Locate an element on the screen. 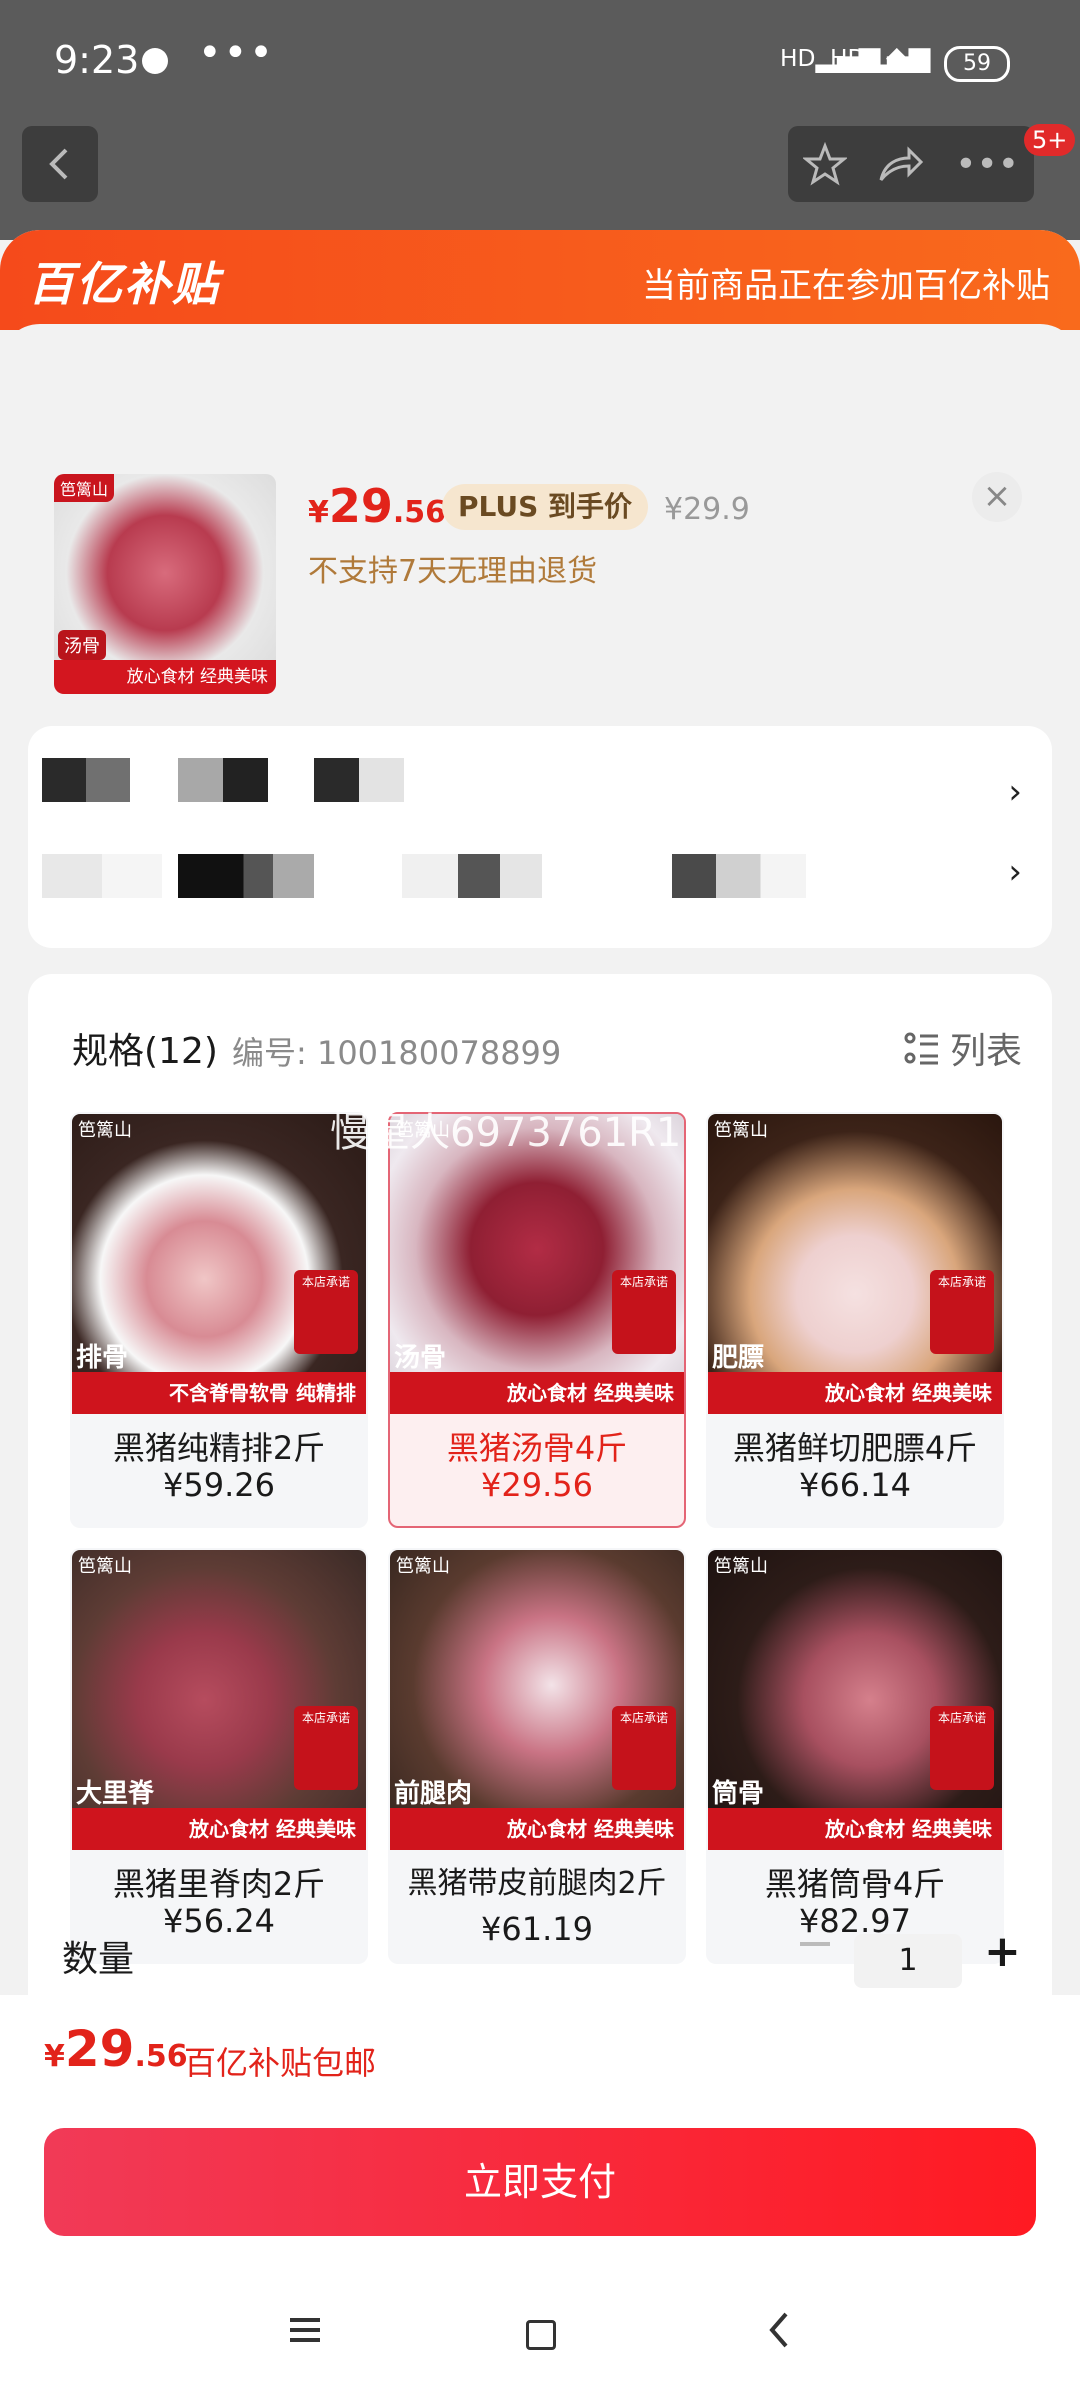  signal-2-icon: HD▂▄▆ is located at coordinates (880, 56).